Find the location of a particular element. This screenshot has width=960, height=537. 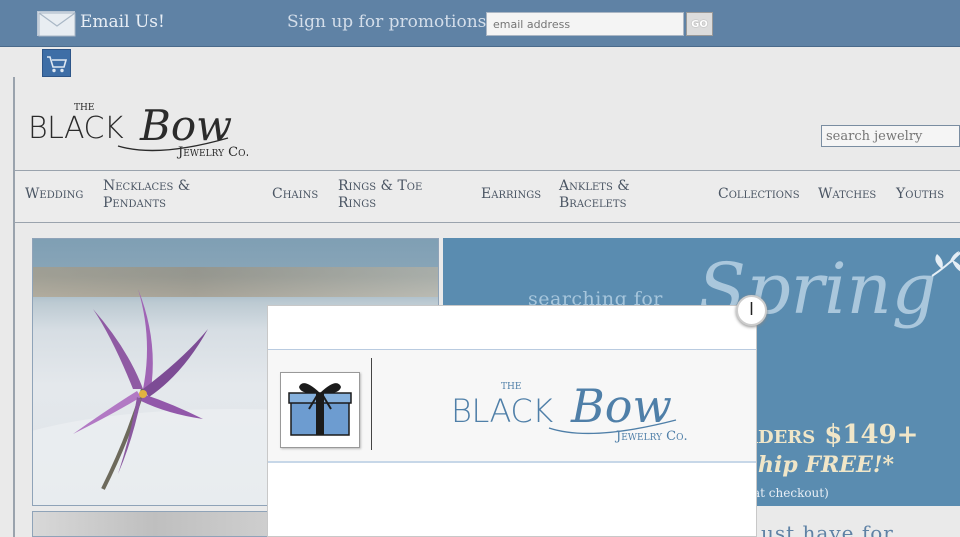

nav-item-earrings: Earrings is located at coordinates (511, 194).